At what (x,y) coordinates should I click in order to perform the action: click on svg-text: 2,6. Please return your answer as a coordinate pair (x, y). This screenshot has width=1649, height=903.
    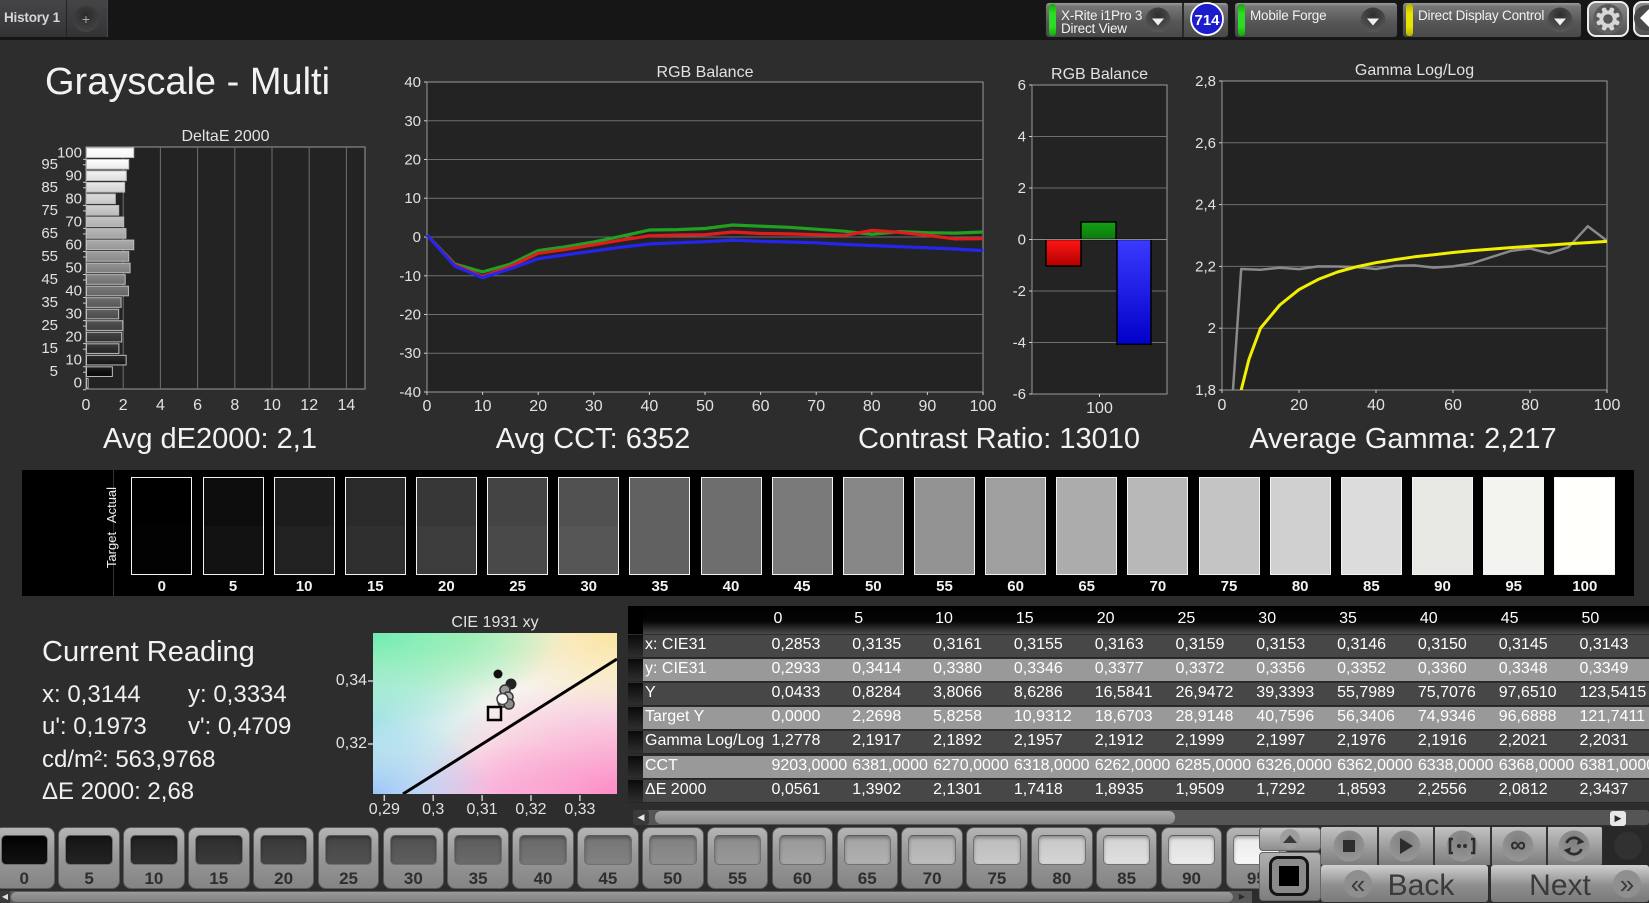
    Looking at the image, I should click on (1205, 143).